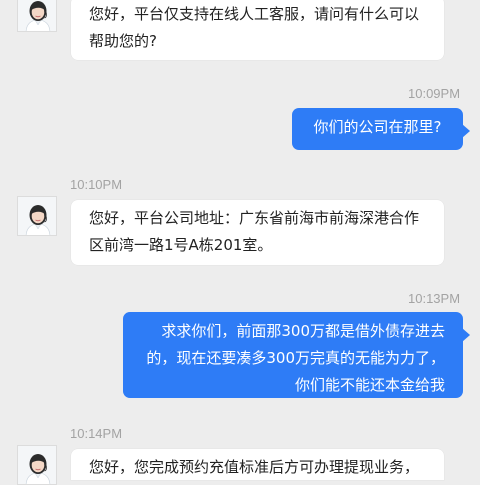 This screenshot has width=480, height=485. Describe the element at coordinates (257, 232) in the screenshot. I see `message-bubble-agent: 您好，平台公司地址：广东省前海市前海深港合作 区前湾一路1号A栋201室。` at that location.